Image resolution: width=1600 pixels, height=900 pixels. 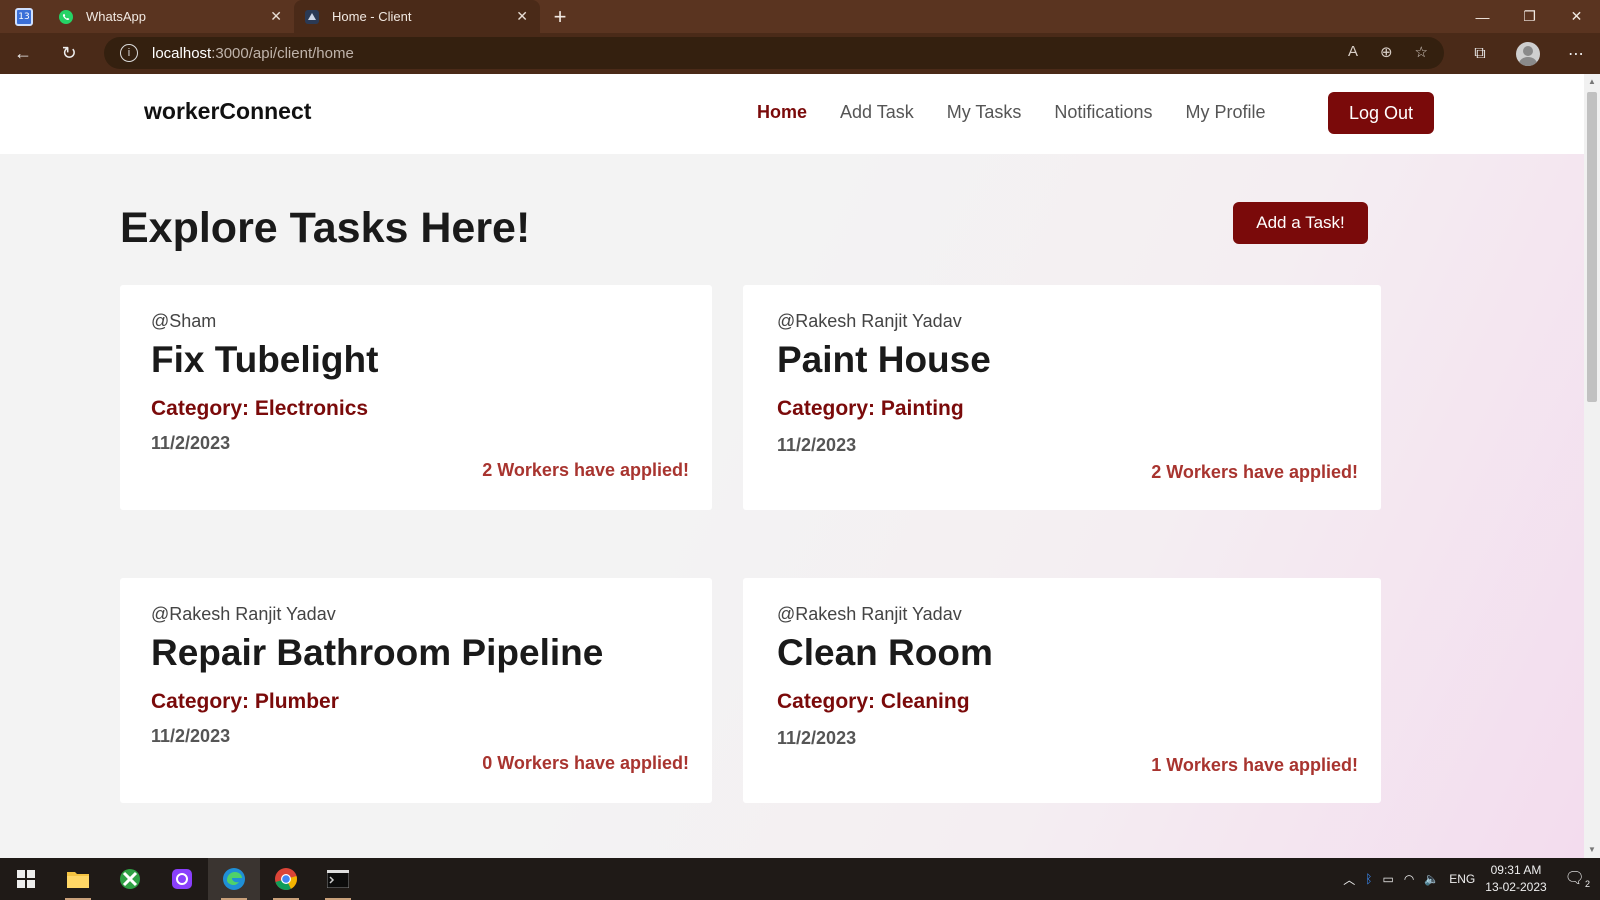 I want to click on browser-right-actions: ⧉ ⋯, so click(x=1528, y=53).